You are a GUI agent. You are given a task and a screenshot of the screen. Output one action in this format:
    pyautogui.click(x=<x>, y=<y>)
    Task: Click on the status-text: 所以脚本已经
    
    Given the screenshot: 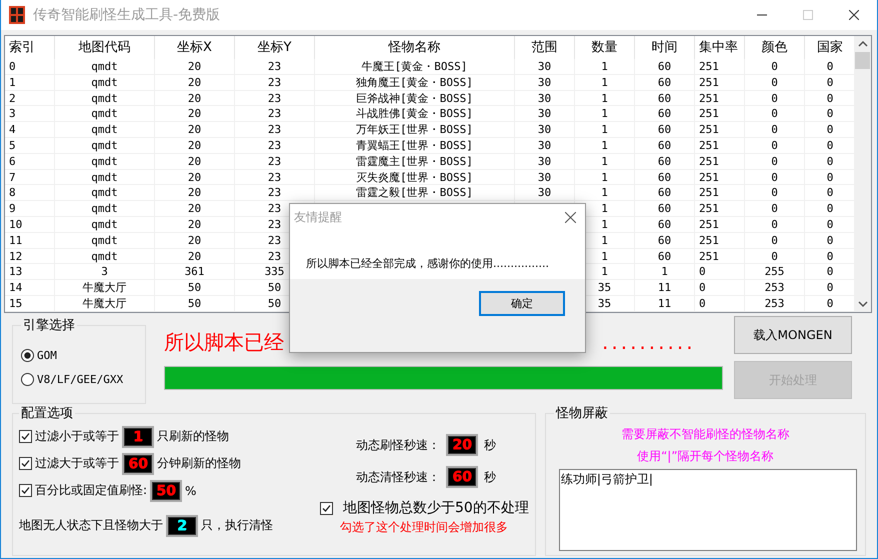 What is the action you would take?
    pyautogui.click(x=224, y=342)
    